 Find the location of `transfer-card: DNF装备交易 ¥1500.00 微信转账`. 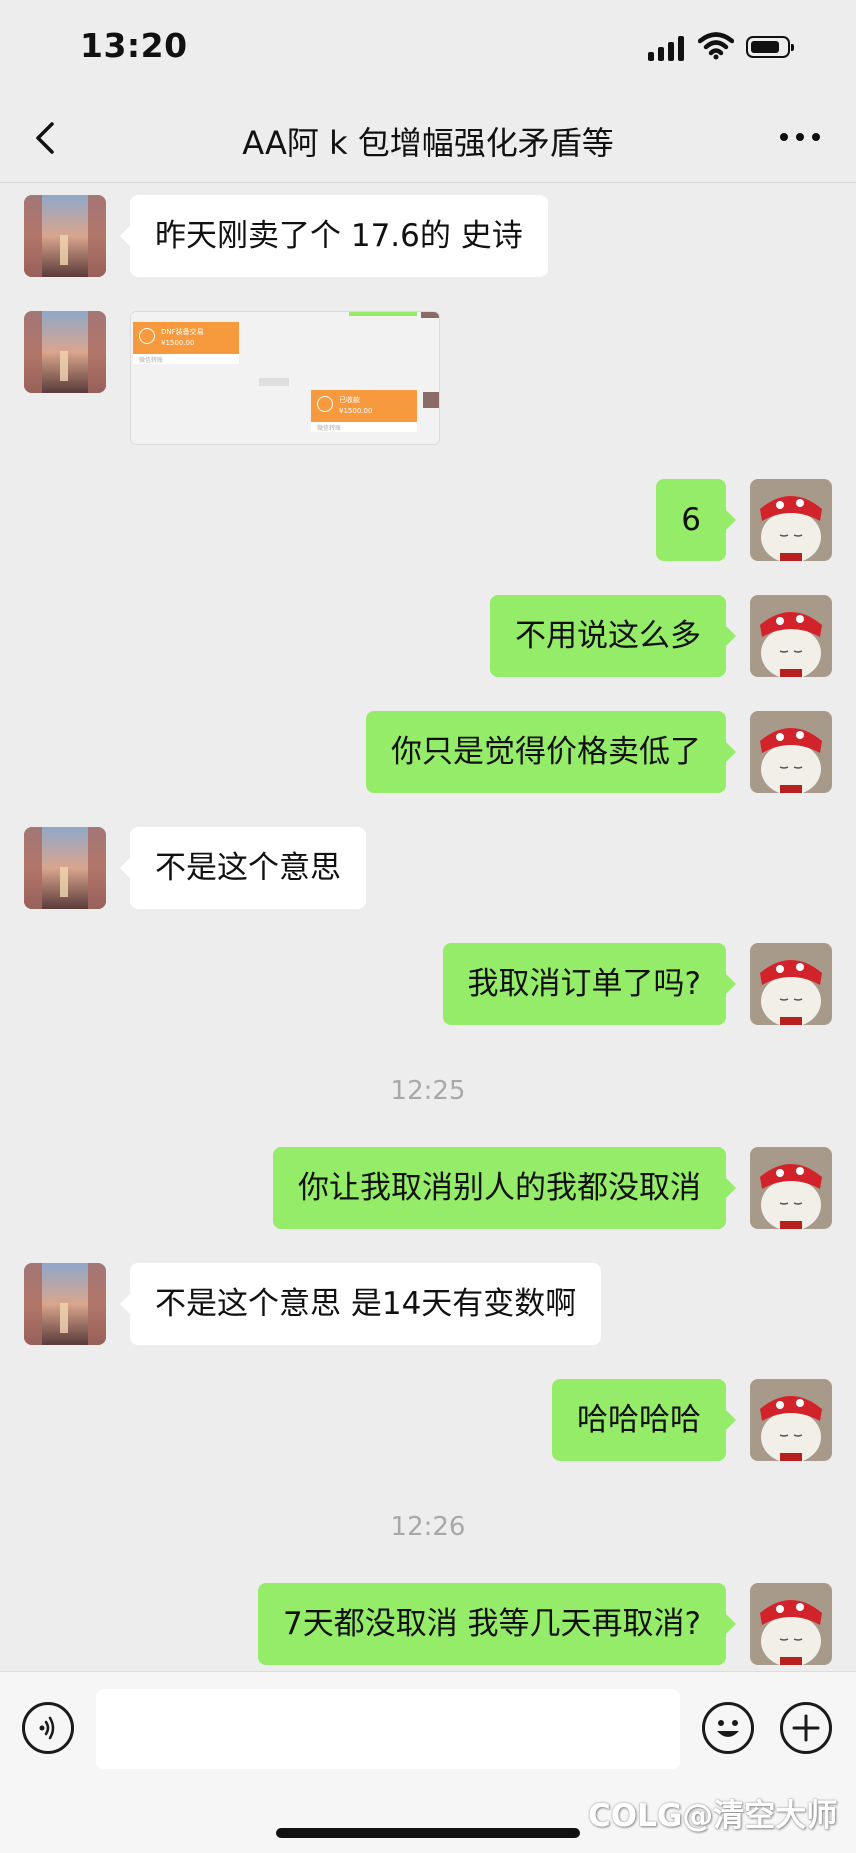

transfer-card: DNF装备交易 ¥1500.00 微信转账 is located at coordinates (186, 343).